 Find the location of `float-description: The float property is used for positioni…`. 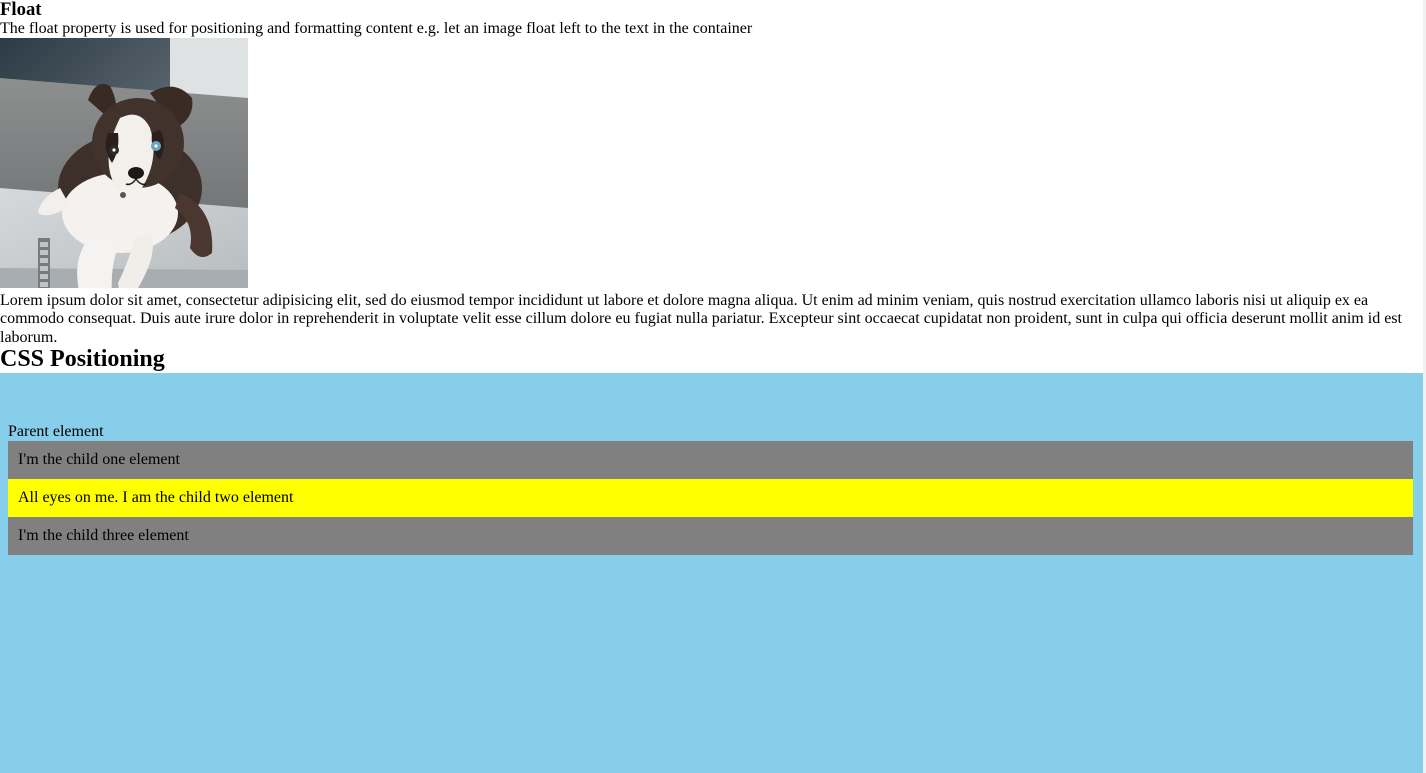

float-description: The float property is used for positioni… is located at coordinates (376, 28).